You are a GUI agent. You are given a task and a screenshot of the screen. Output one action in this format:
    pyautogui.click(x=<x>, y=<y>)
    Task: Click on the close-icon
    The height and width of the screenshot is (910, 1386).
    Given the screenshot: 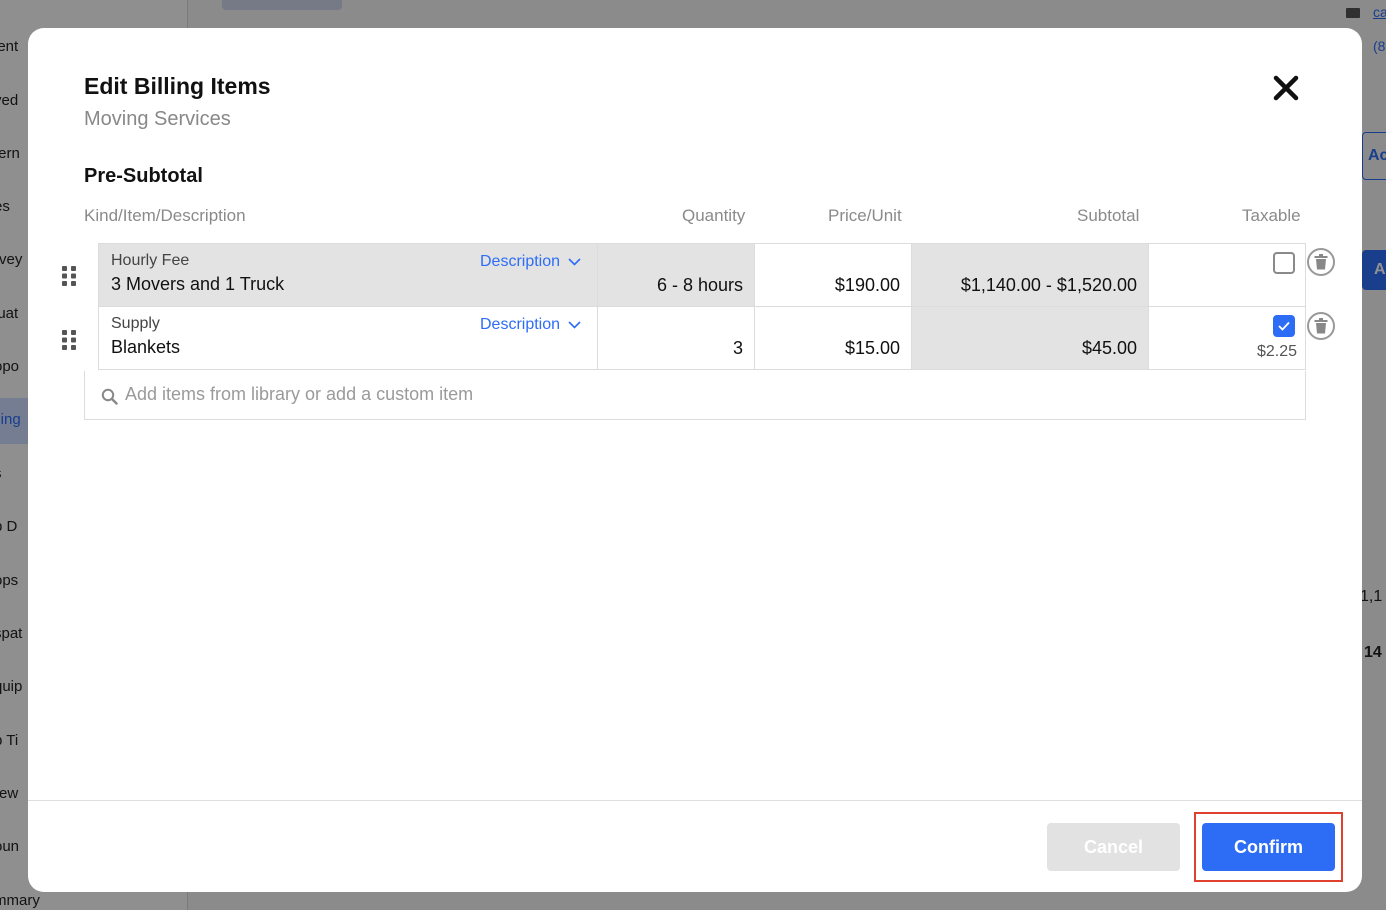 What is the action you would take?
    pyautogui.click(x=1286, y=88)
    